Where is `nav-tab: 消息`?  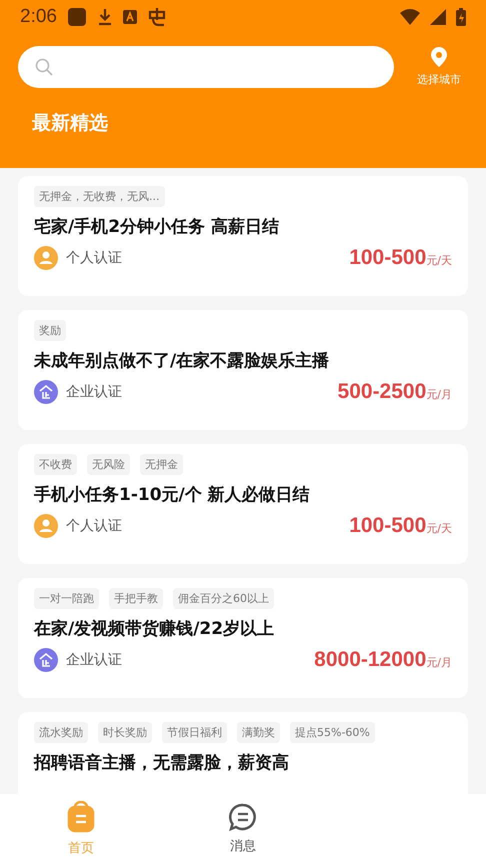 nav-tab: 消息 is located at coordinates (243, 829).